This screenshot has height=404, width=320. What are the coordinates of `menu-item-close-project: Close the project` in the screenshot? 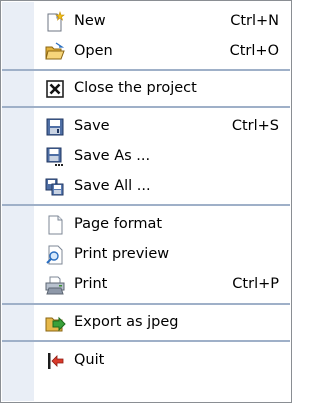 It's located at (146, 88).